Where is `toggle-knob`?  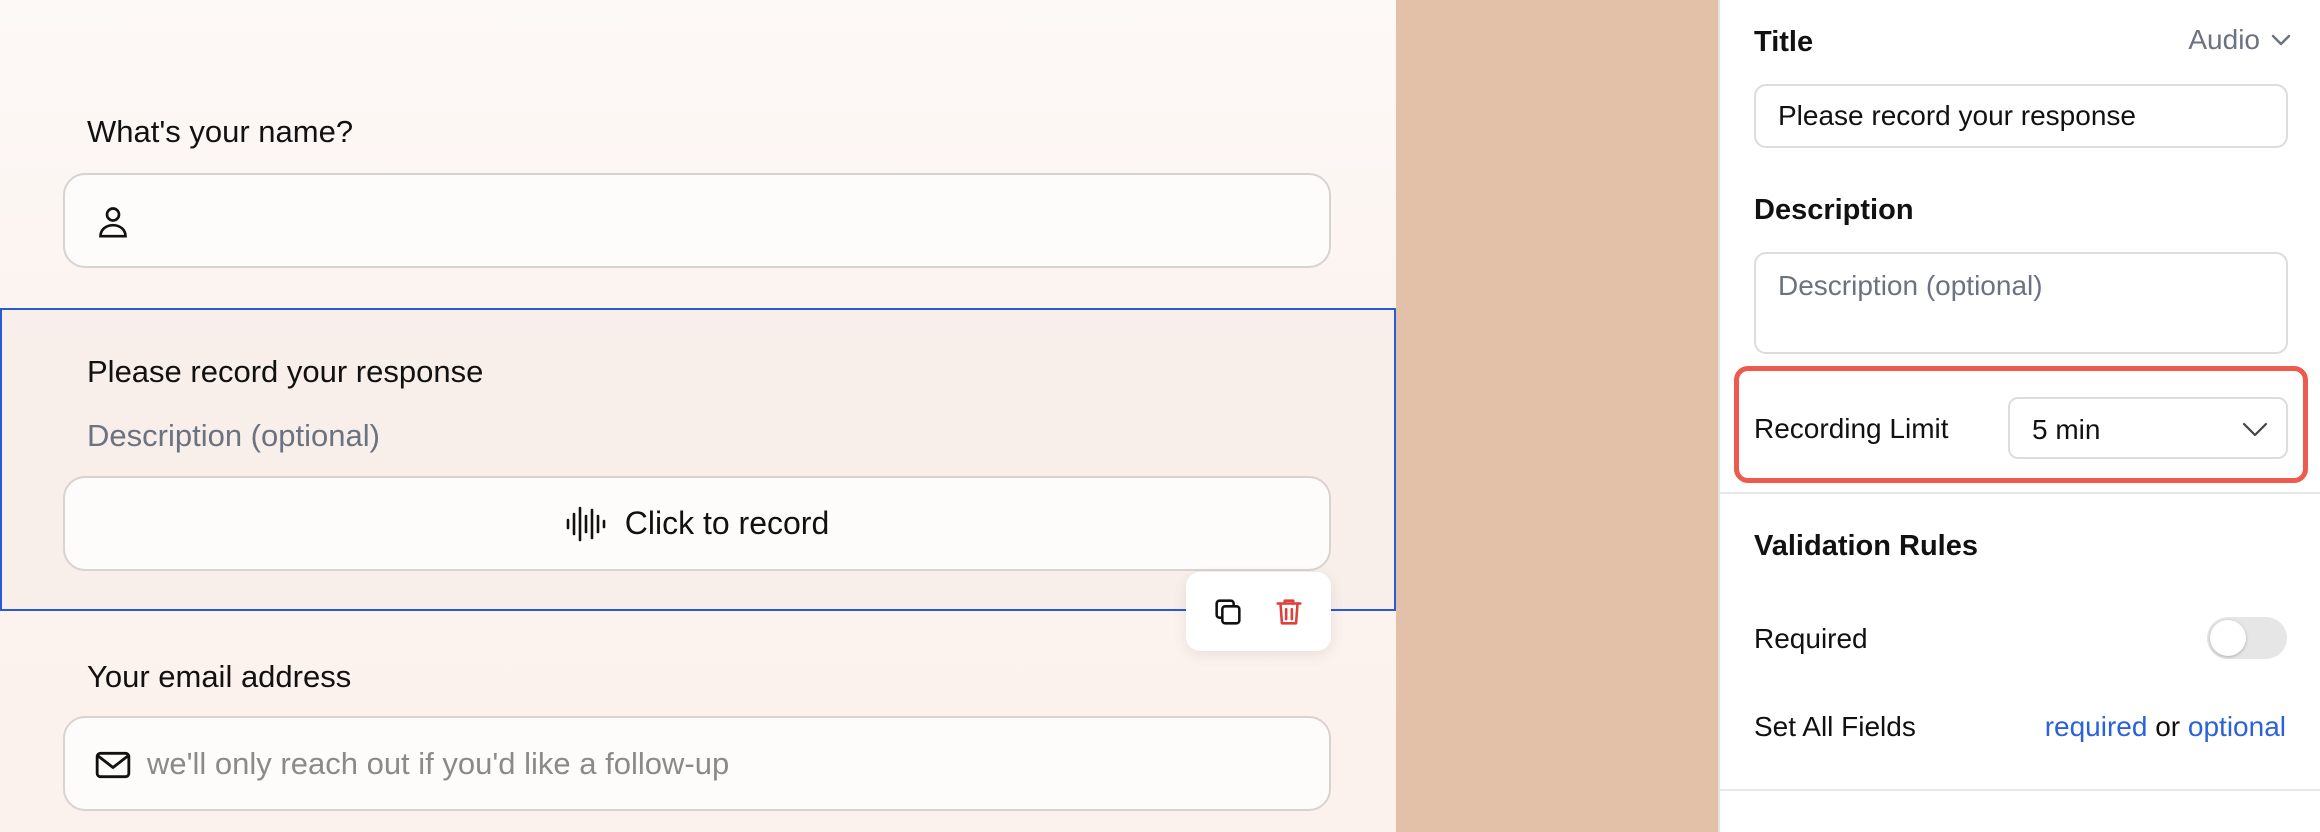 toggle-knob is located at coordinates (2228, 638).